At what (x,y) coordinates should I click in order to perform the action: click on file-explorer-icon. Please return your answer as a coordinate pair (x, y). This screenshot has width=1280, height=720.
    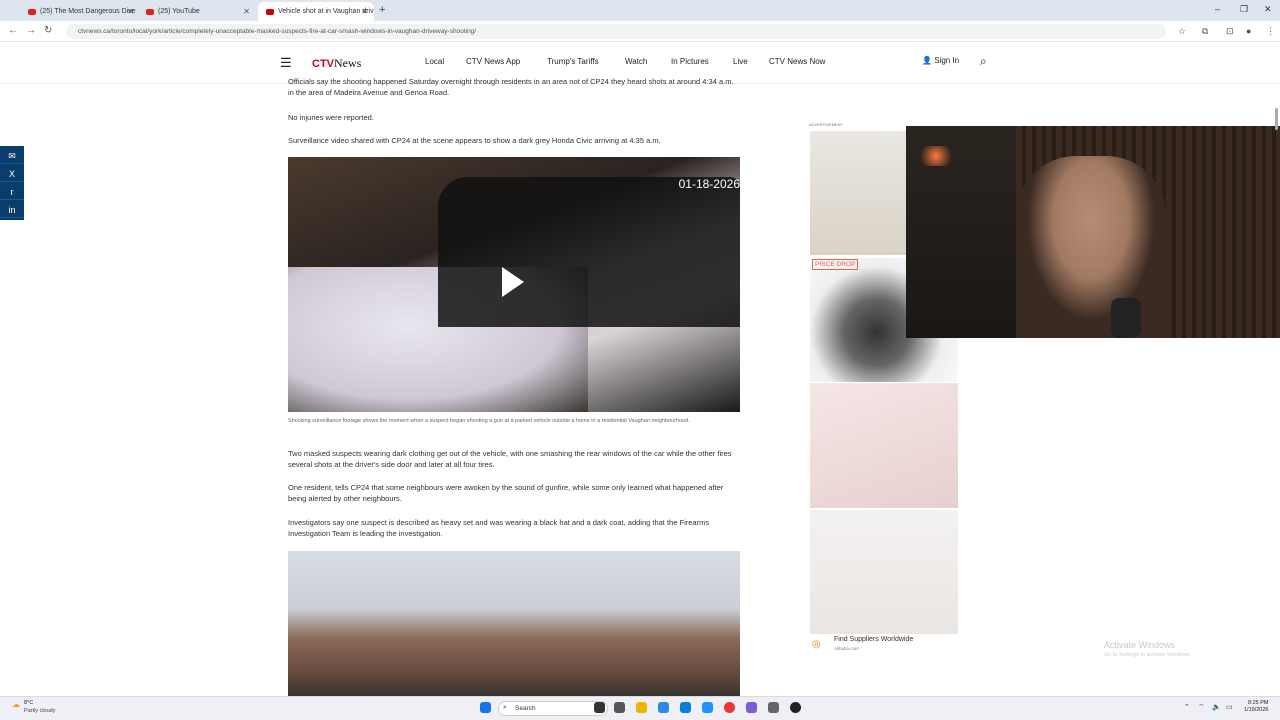
    Looking at the image, I should click on (641, 707).